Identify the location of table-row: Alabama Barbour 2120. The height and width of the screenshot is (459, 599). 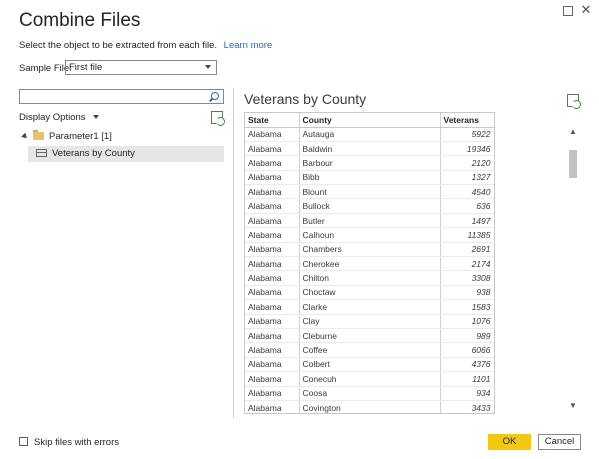
(369, 163).